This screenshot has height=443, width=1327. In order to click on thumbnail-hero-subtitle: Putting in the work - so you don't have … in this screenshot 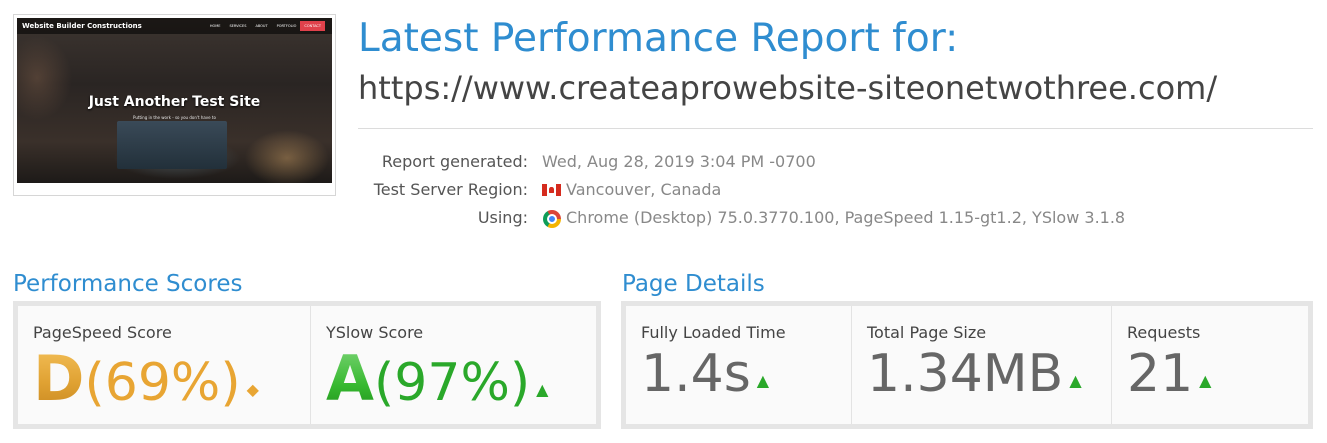, I will do `click(174, 117)`.